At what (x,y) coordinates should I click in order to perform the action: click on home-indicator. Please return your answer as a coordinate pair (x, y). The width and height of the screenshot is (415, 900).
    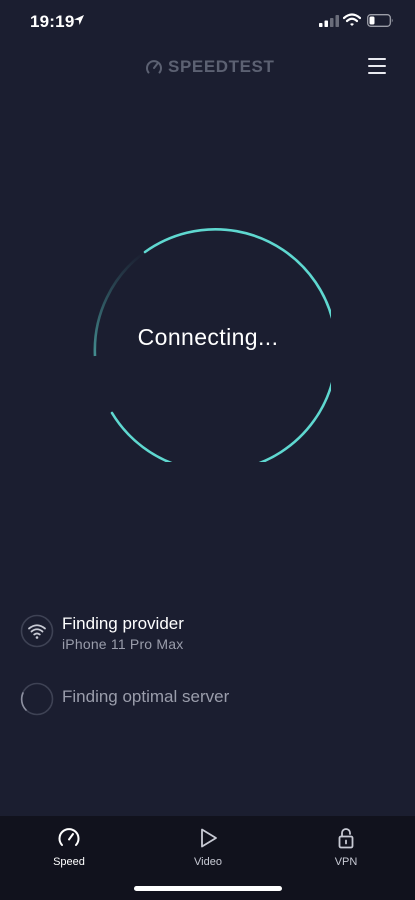
    Looking at the image, I should click on (208, 888).